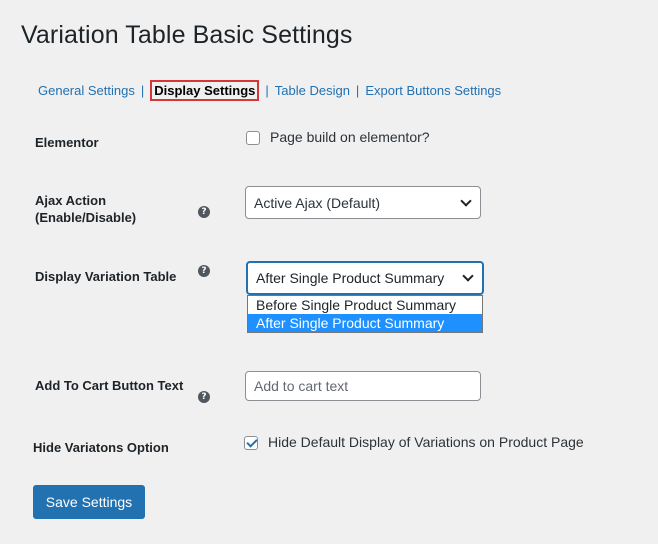  Describe the element at coordinates (109, 385) in the screenshot. I see `add-to-cart-label: Add To Cart Button Text` at that location.